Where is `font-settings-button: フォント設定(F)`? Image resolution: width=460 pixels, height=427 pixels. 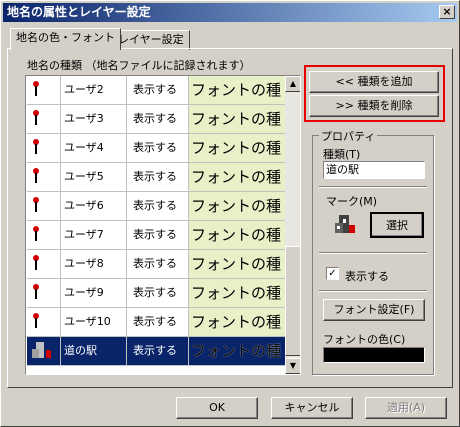 font-settings-button: フォント設定(F) is located at coordinates (374, 310).